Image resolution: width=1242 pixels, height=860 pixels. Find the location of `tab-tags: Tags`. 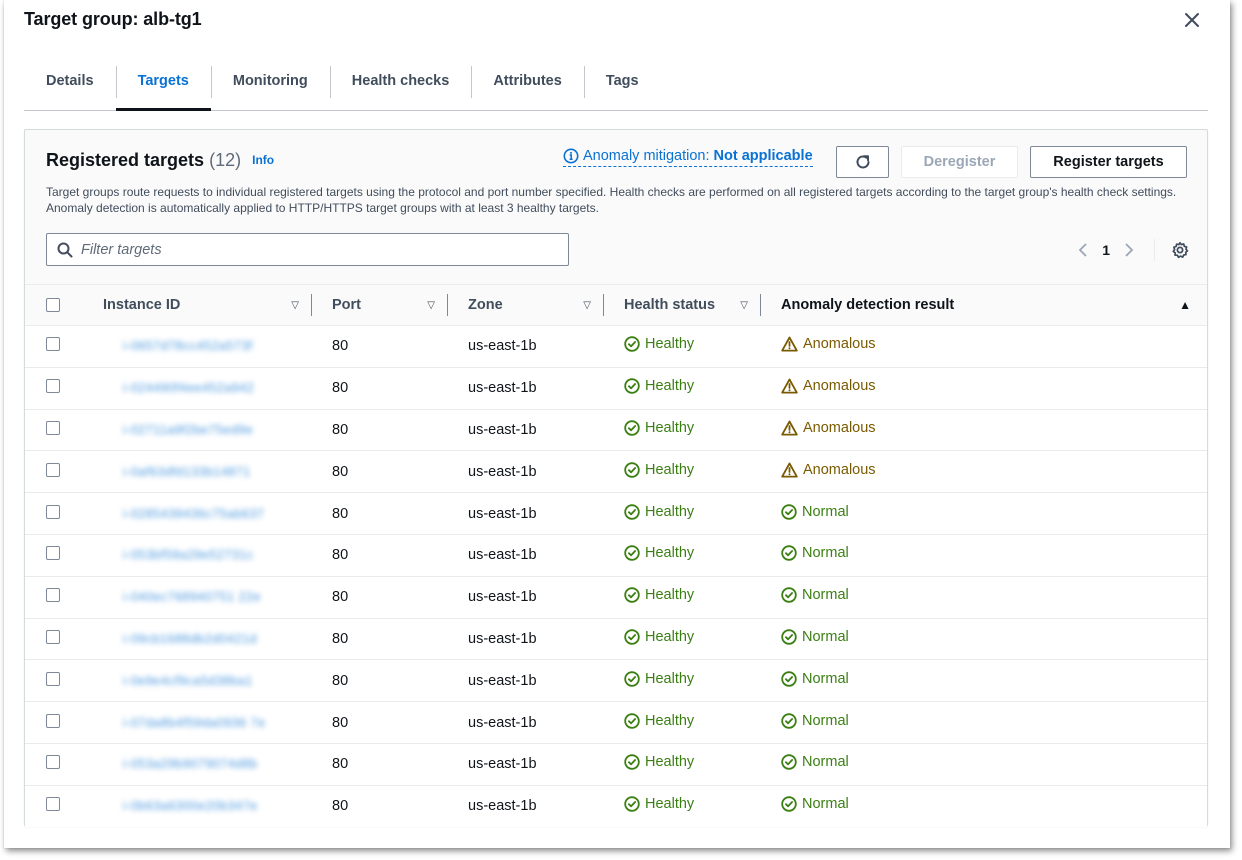

tab-tags: Tags is located at coordinates (622, 86).